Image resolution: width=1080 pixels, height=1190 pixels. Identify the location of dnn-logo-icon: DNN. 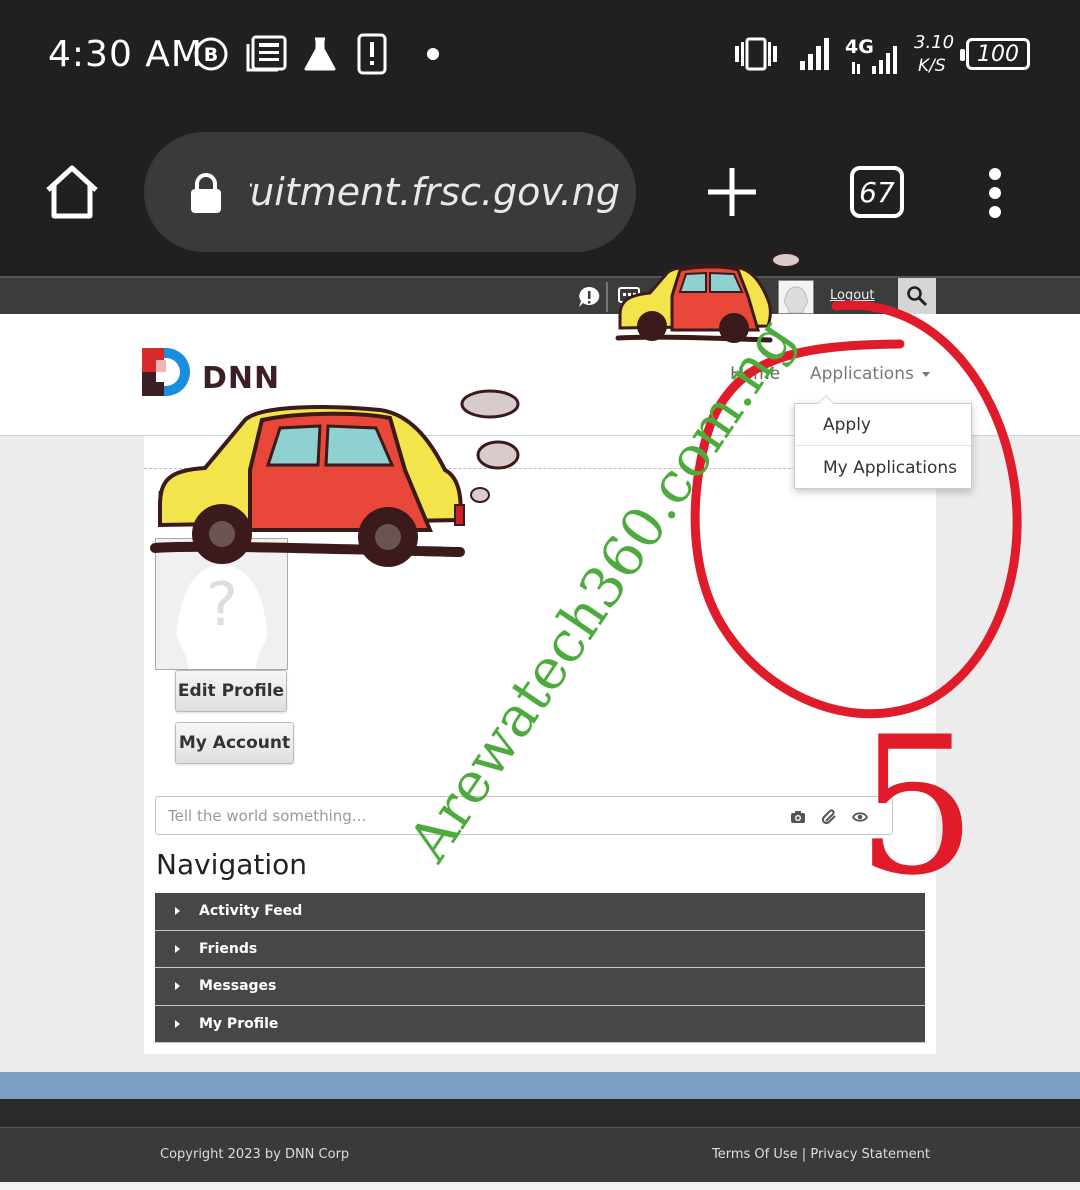
(211, 372).